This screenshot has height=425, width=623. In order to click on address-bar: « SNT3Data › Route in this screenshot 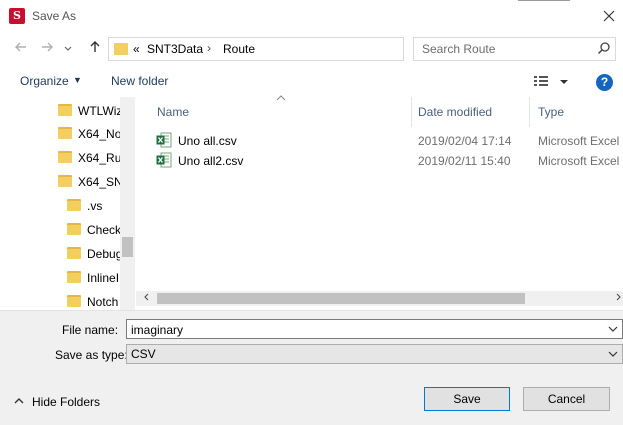, I will do `click(305, 49)`.